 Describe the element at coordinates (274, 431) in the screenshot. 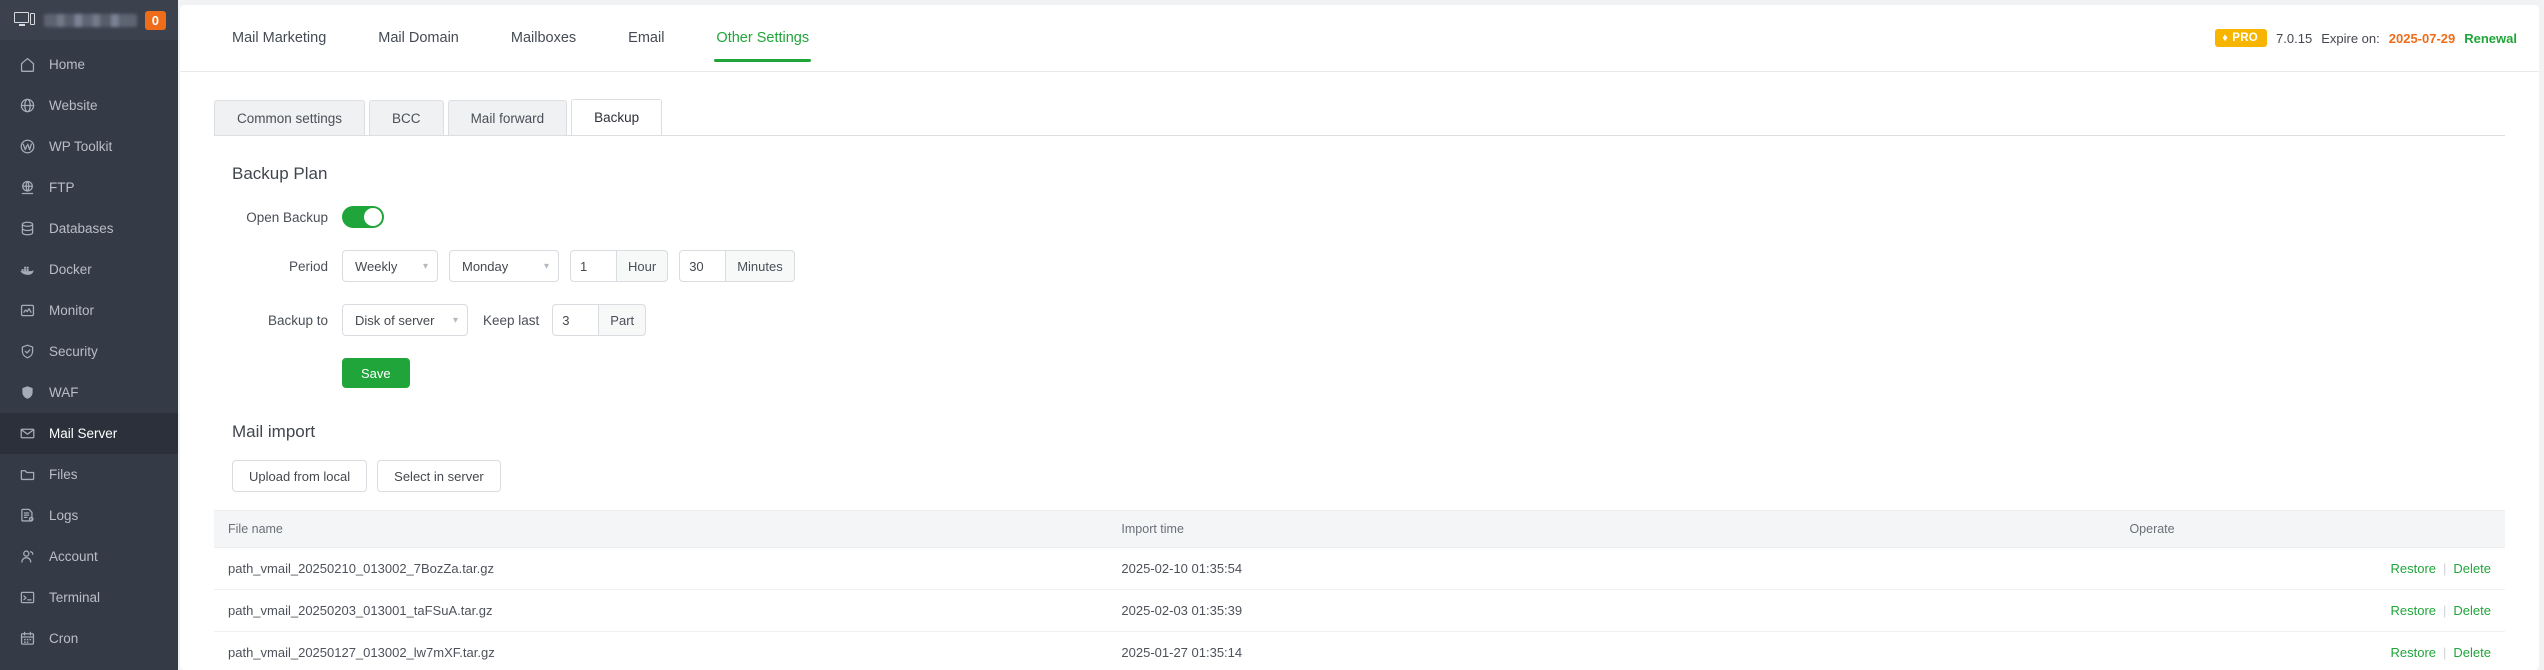

I see `mail-import-title: Mail import` at that location.